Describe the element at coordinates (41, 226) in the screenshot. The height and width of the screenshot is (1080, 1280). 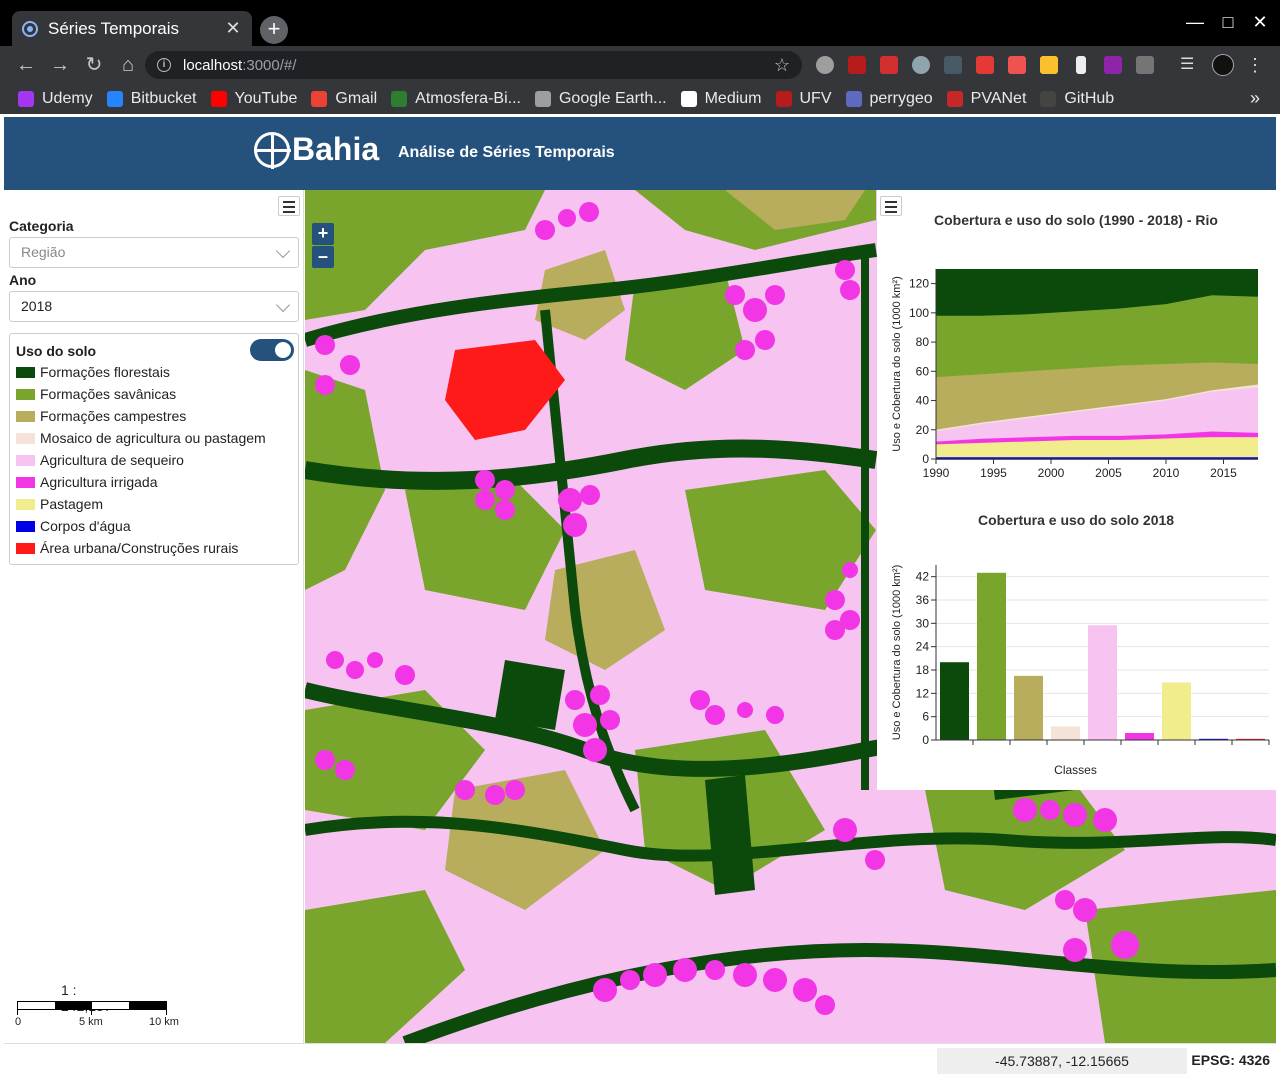
I see `categoria-label: Categoria` at that location.